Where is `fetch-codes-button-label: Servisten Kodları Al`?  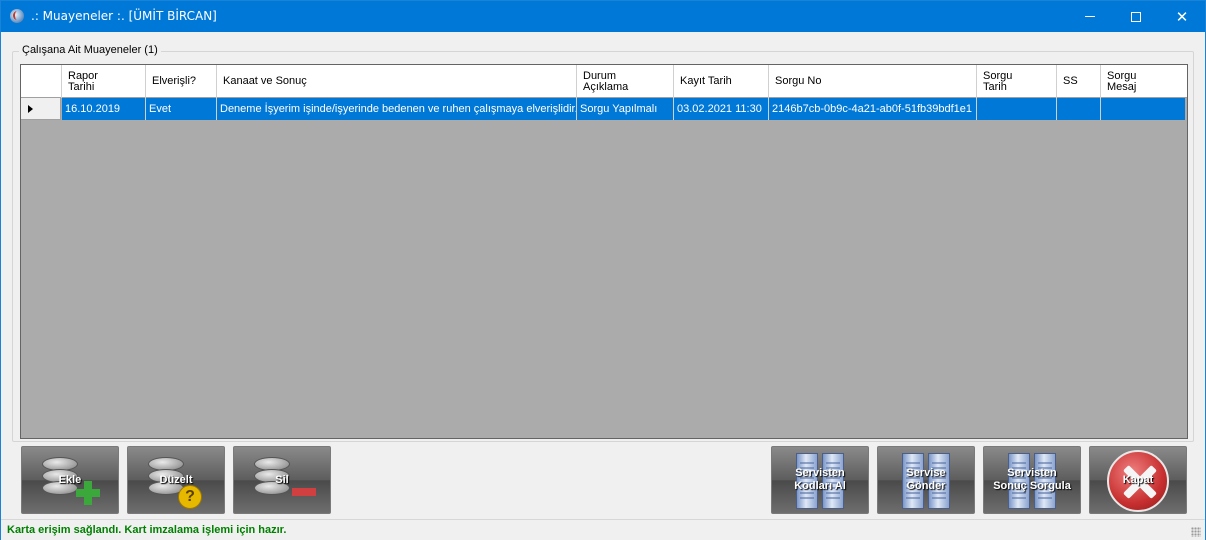 fetch-codes-button-label: Servisten Kodları Al is located at coordinates (820, 479).